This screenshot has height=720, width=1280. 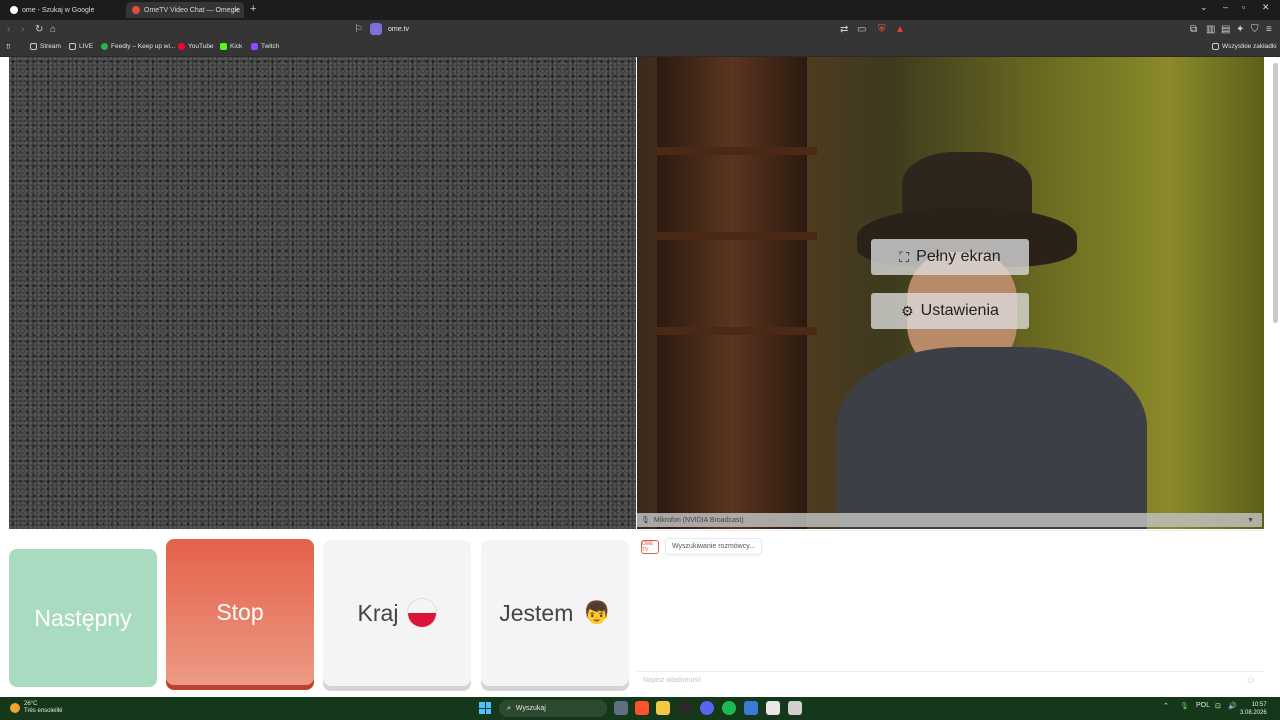 What do you see at coordinates (1166, 706) in the screenshot?
I see `chevron-up-icon: ⌃` at bounding box center [1166, 706].